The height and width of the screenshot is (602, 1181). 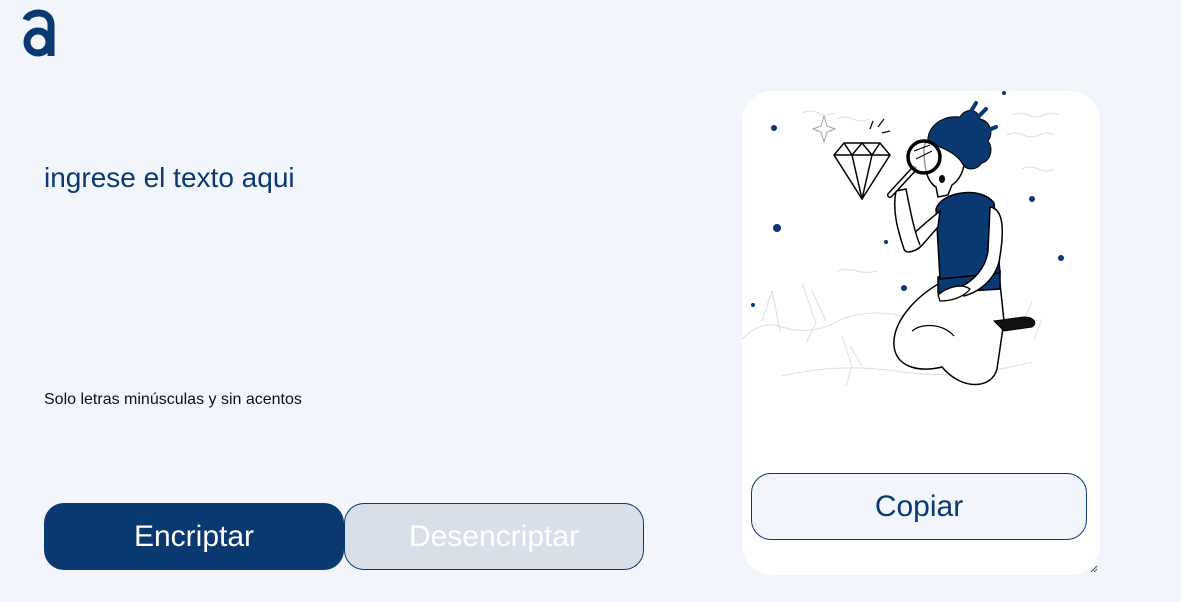 I want to click on input-hint: Solo letras minúsculas y sin acentos, so click(x=173, y=399).